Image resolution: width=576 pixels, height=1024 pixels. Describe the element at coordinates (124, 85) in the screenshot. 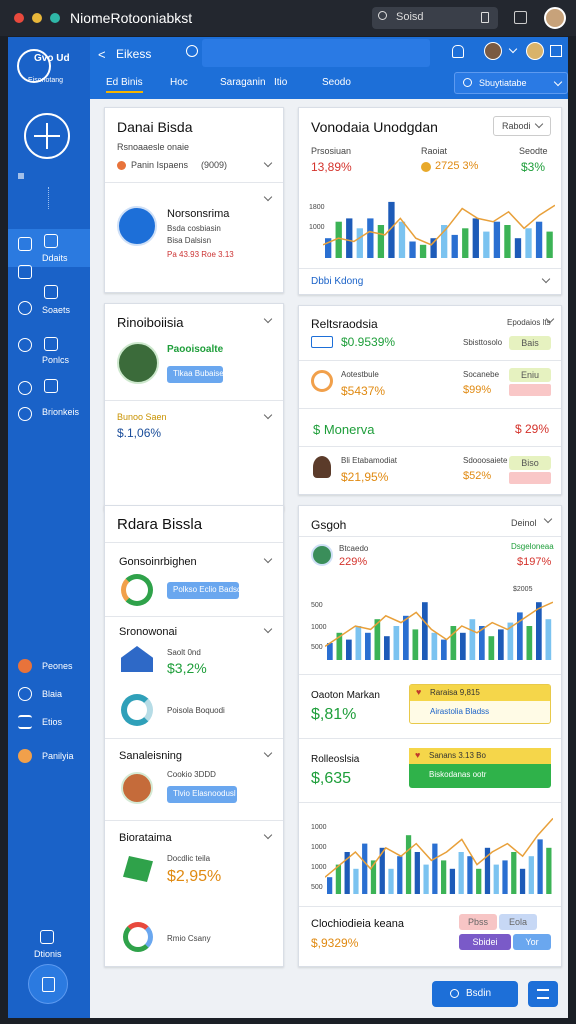

I see `tab-active: Ed Binis` at that location.